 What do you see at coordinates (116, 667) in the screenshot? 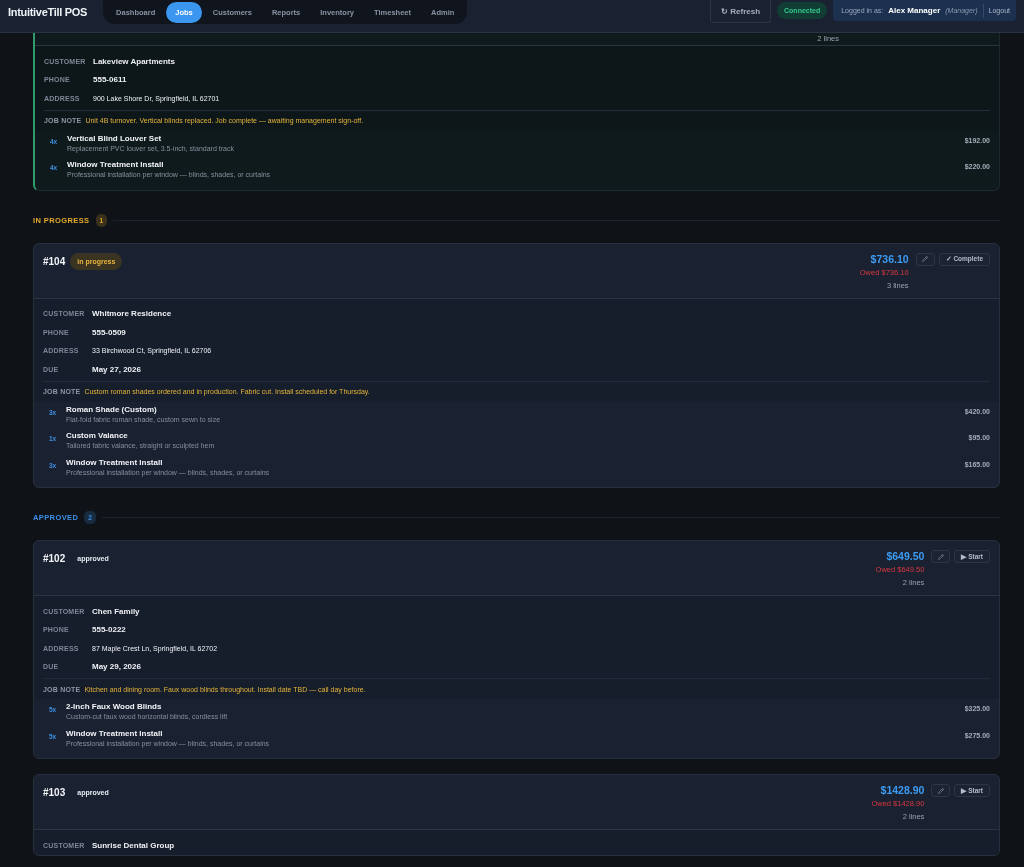
I see `field-value: May 29, 2026` at bounding box center [116, 667].